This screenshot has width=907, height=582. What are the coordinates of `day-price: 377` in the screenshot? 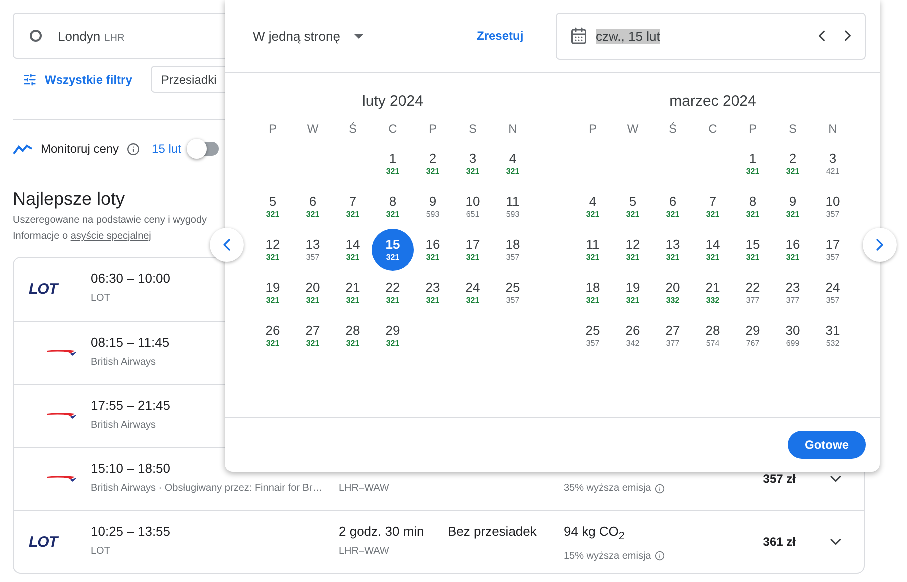 It's located at (753, 300).